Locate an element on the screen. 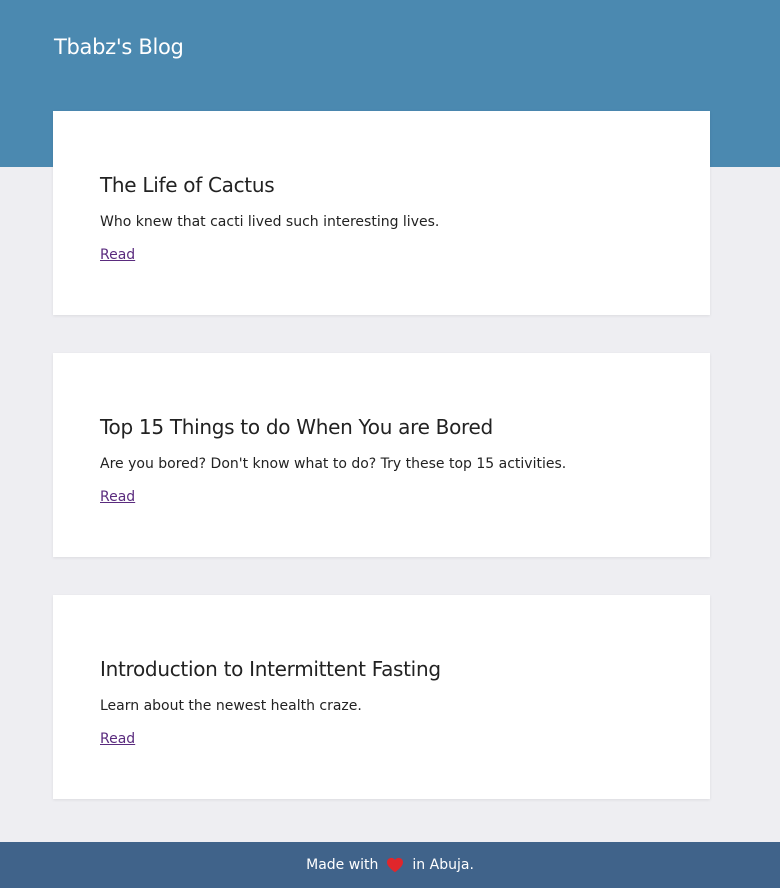 This screenshot has height=888, width=780. post-title: Top 15 Things to do When You are Bored is located at coordinates (296, 427).